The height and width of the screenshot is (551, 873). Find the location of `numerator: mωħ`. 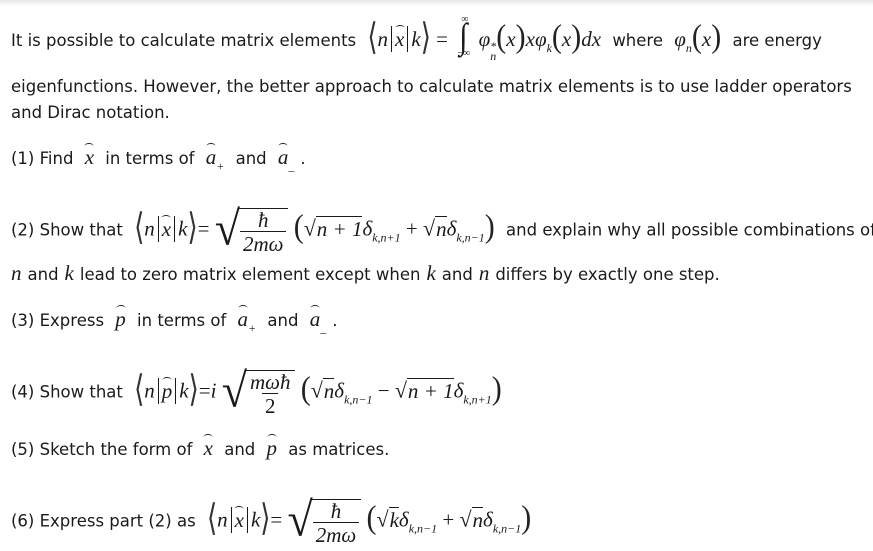

numerator: mωħ is located at coordinates (270, 382).